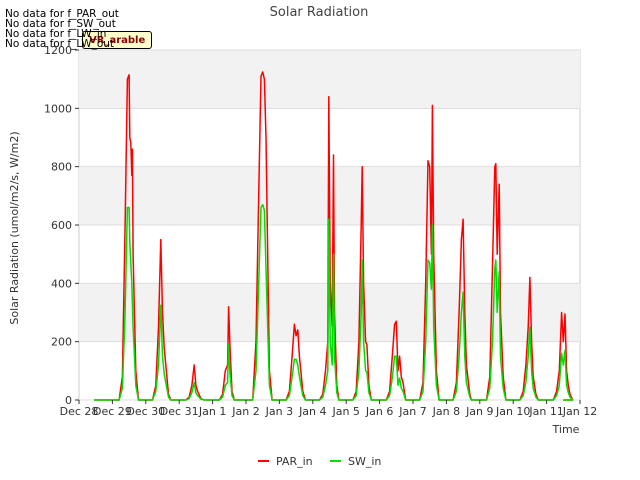 This screenshot has width=640, height=480. I want to click on y-tick-label: 200, so click(61, 342).